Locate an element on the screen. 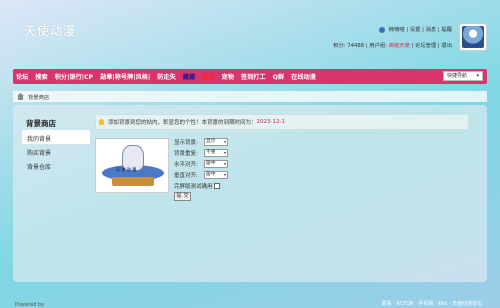 This screenshot has height=308, width=500. messages-link: 消息 is located at coordinates (431, 30).